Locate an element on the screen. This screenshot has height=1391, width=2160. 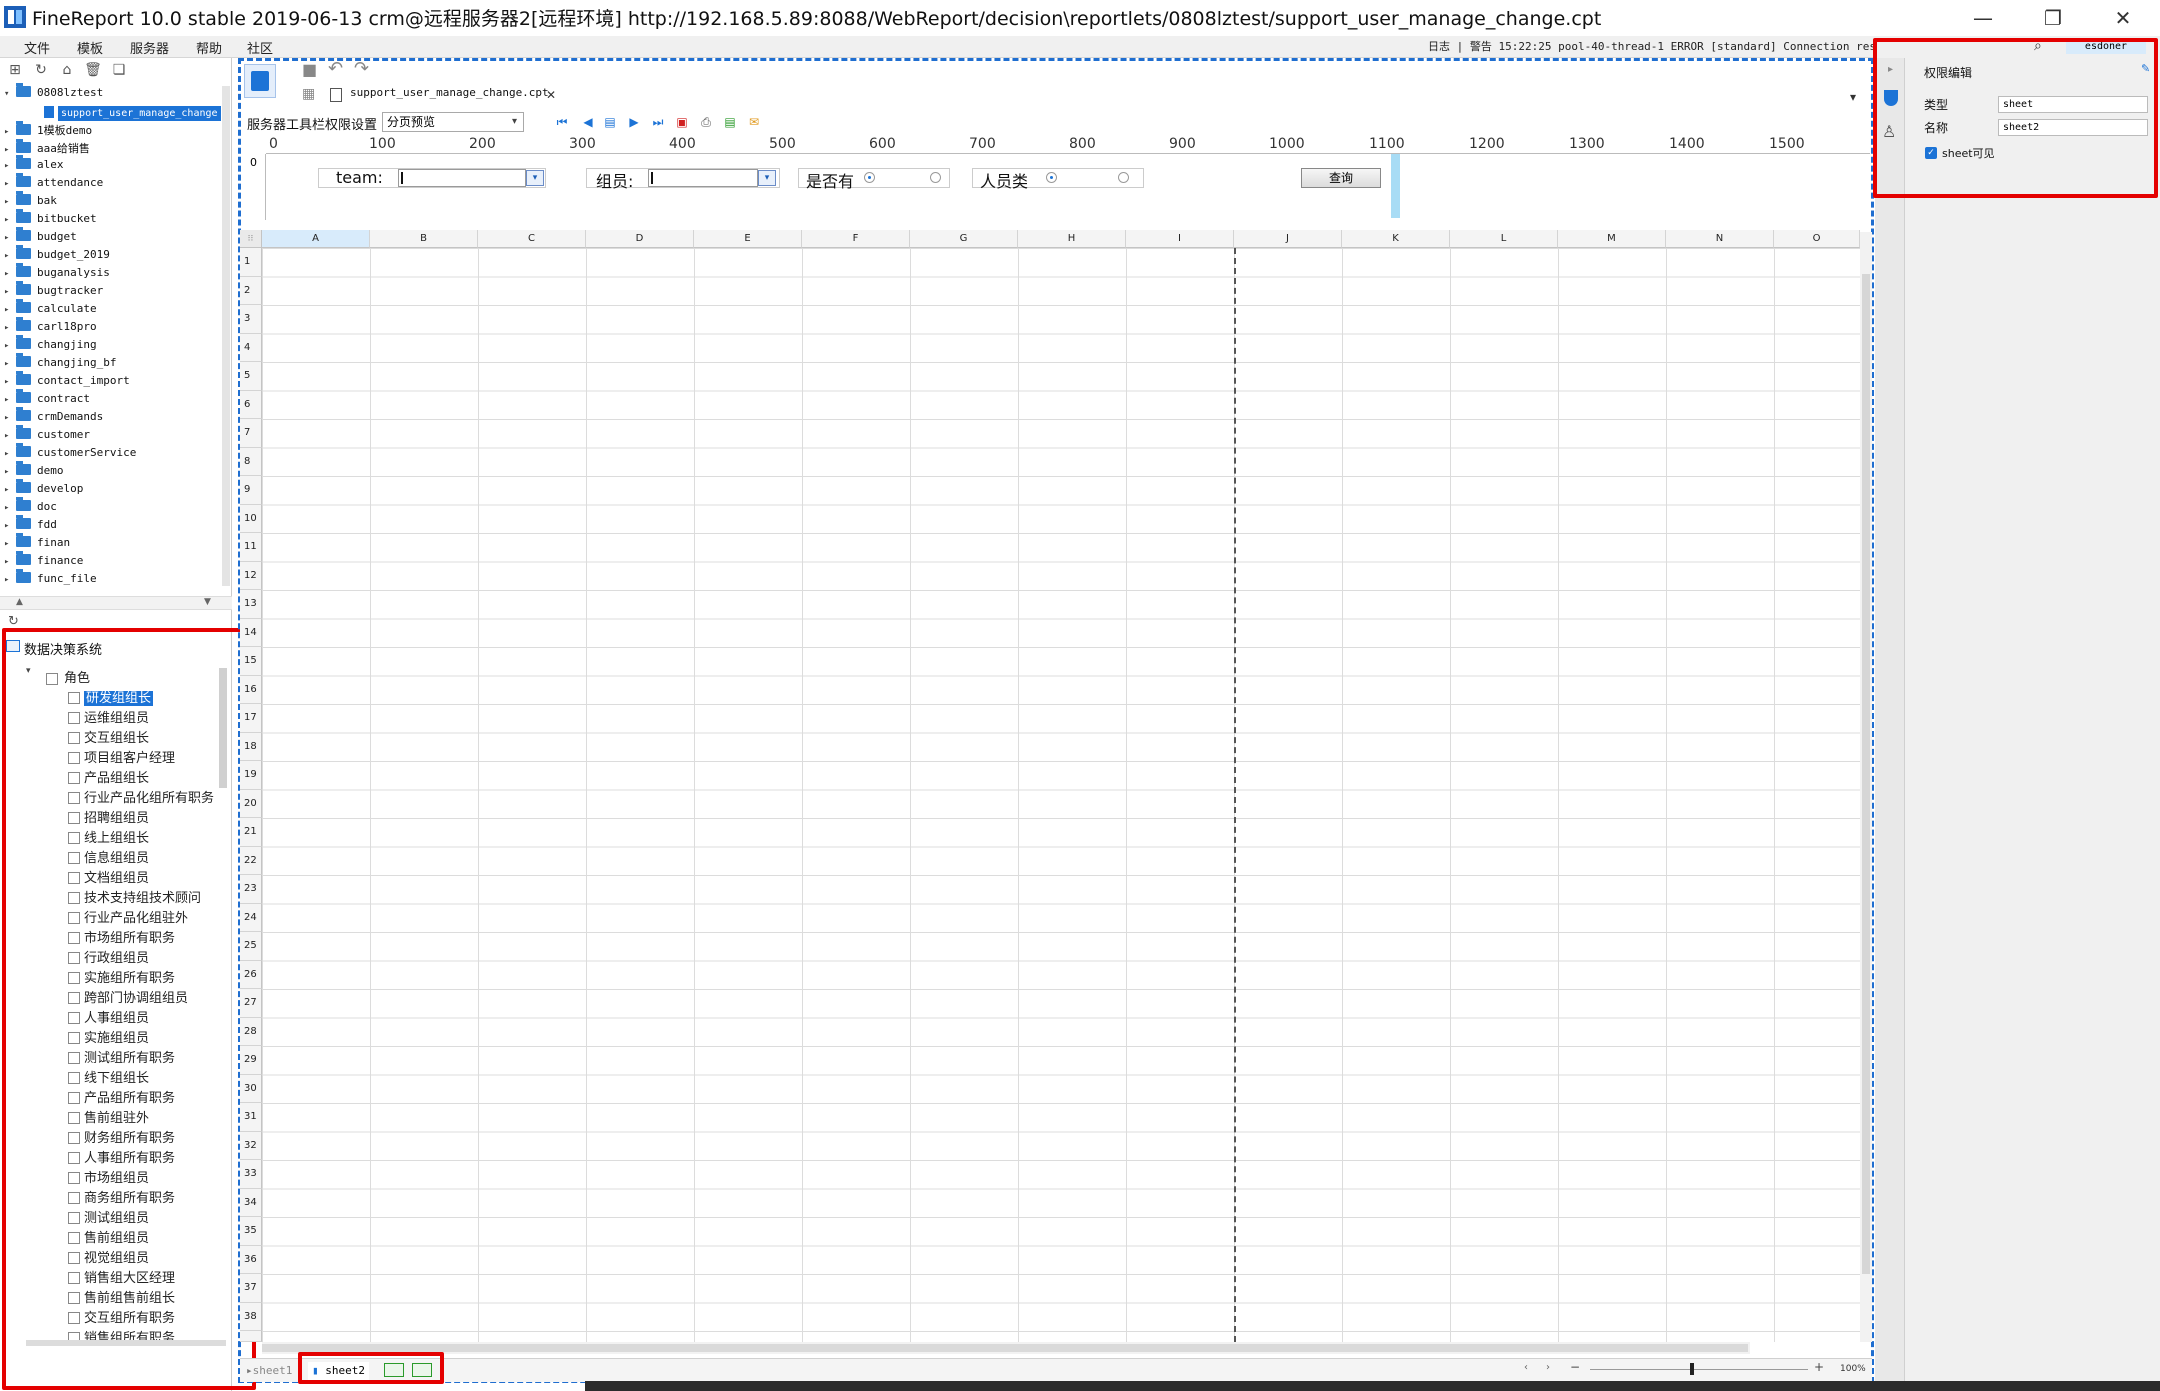
tree-folder: ▸ finan is located at coordinates (111, 543).